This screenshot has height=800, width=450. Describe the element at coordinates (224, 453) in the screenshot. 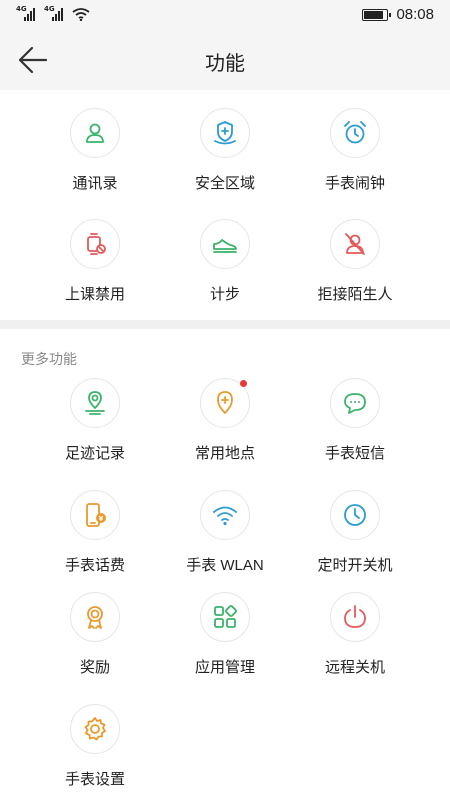

I see `function-label: 常用地点` at that location.